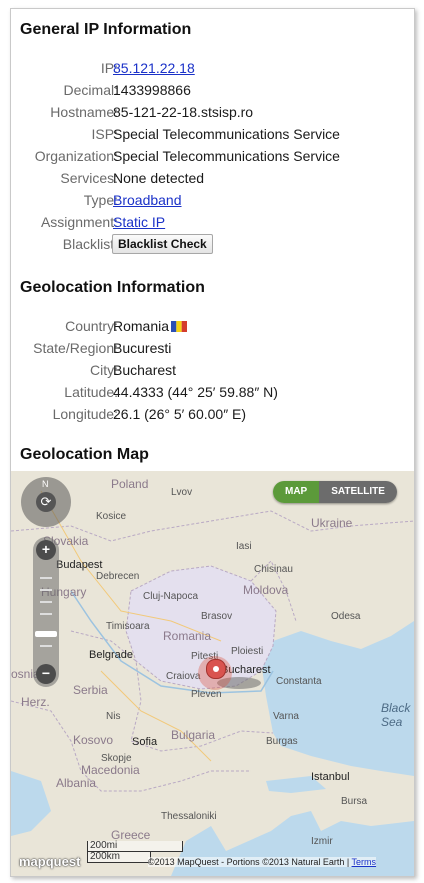 This screenshot has width=424, height=883. Describe the element at coordinates (266, 590) in the screenshot. I see `map-label-moldova: Moldova` at that location.